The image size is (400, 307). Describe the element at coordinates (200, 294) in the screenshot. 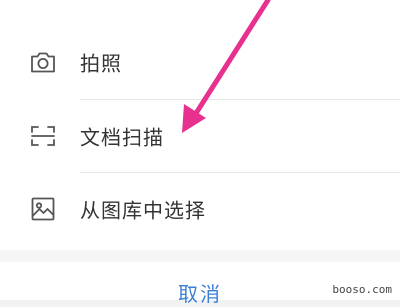

I see `cancel-label: 取消` at that location.